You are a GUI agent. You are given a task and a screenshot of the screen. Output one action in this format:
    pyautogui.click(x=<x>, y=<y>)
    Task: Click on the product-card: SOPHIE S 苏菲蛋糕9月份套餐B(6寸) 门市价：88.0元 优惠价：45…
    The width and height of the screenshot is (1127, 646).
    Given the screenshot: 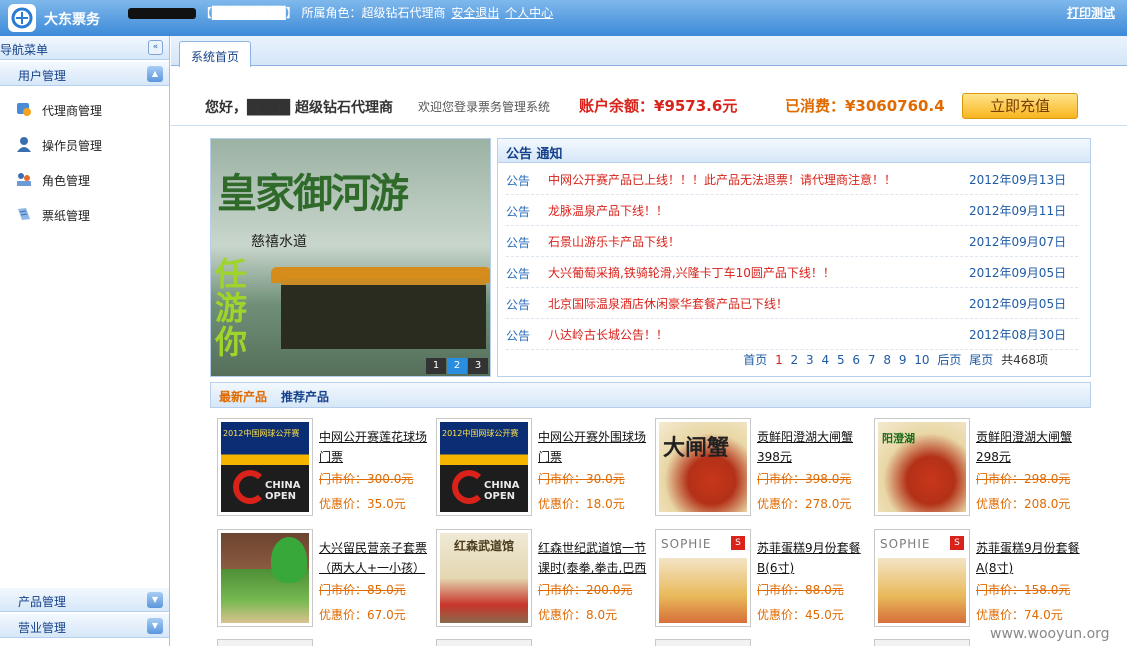 What is the action you would take?
    pyautogui.click(x=759, y=581)
    